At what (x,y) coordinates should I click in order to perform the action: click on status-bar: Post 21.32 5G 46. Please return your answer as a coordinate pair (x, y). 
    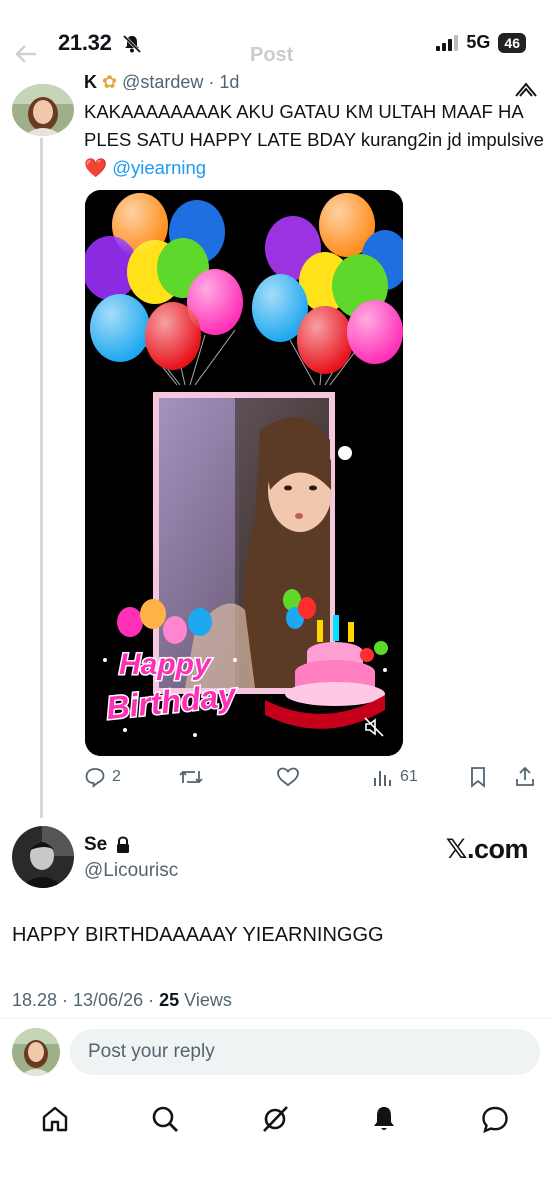
    Looking at the image, I should click on (276, 44).